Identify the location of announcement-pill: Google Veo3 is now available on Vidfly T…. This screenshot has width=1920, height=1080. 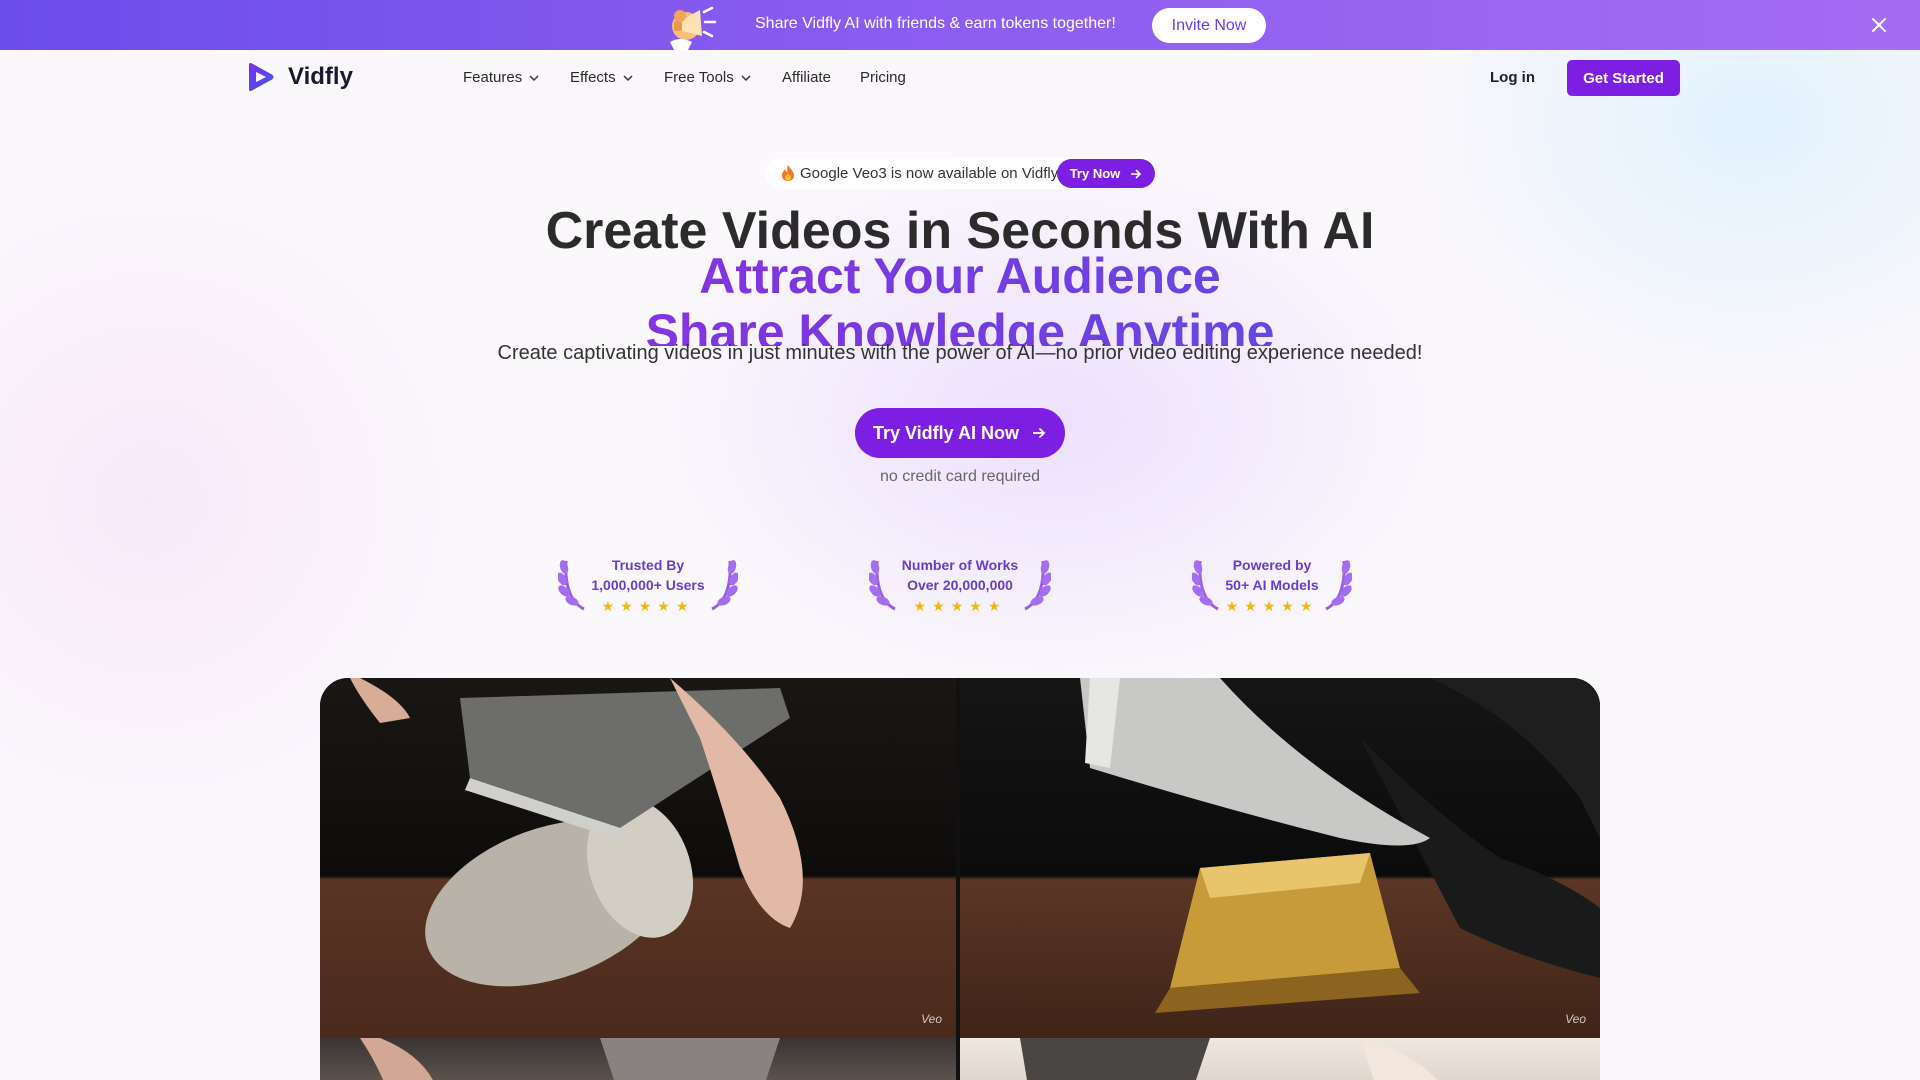
(960, 173).